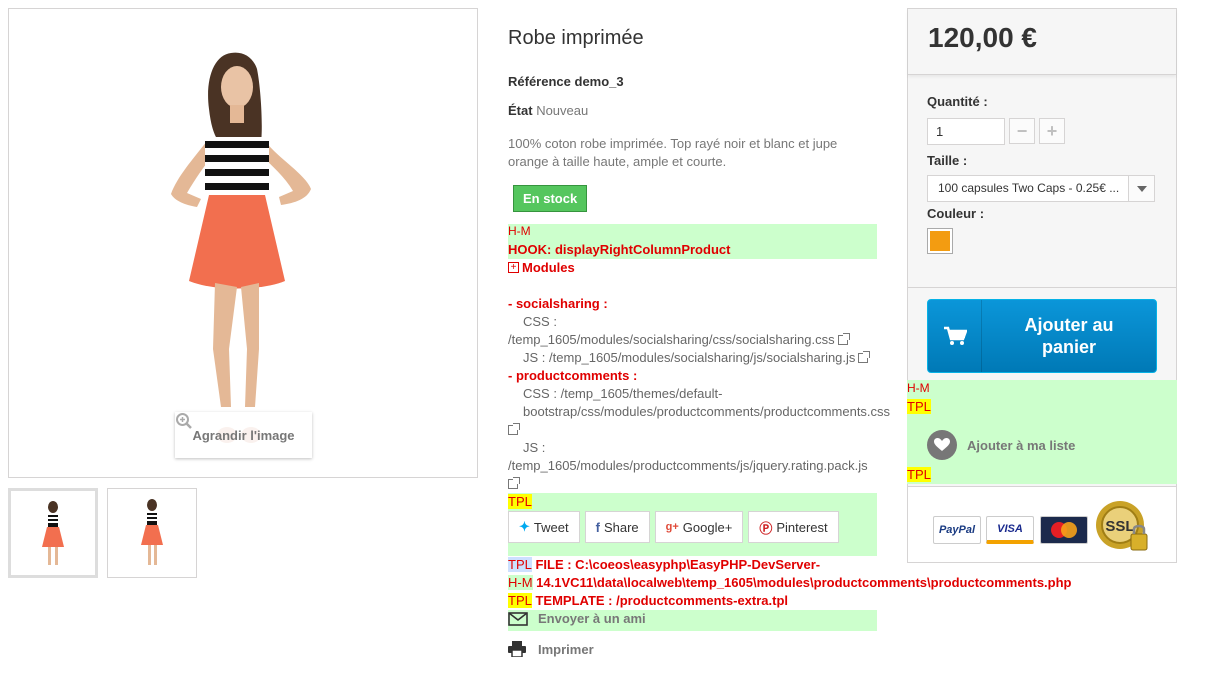 The image size is (1208, 686). What do you see at coordinates (1069, 325) in the screenshot?
I see `add-to-cart-line1: Ajouter au` at bounding box center [1069, 325].